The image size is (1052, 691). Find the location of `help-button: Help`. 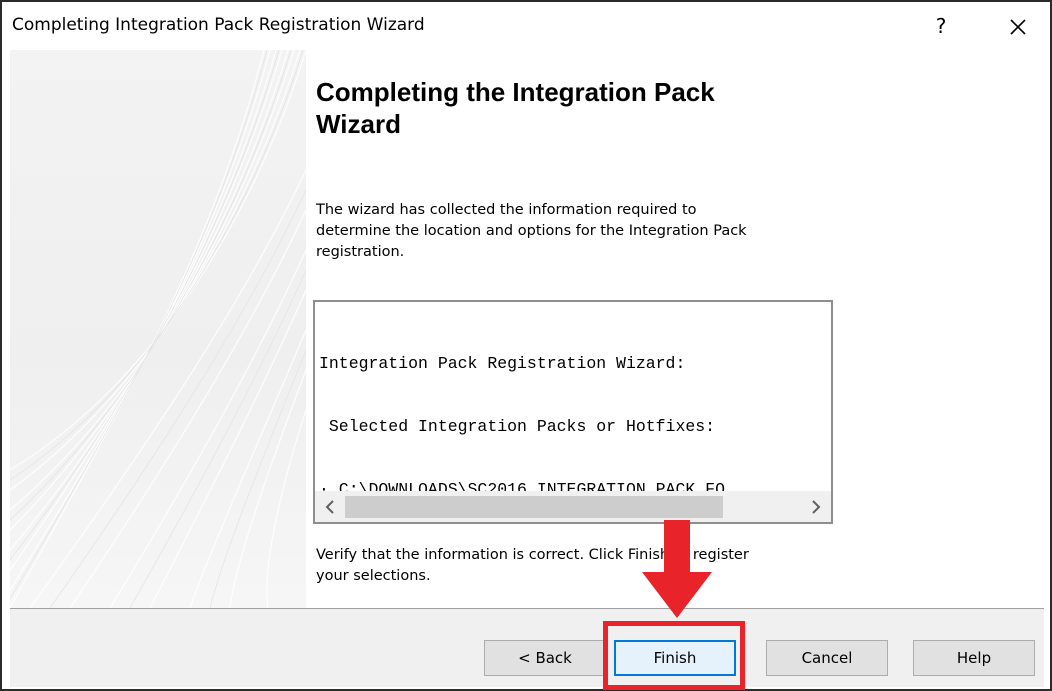

help-button: Help is located at coordinates (974, 658).